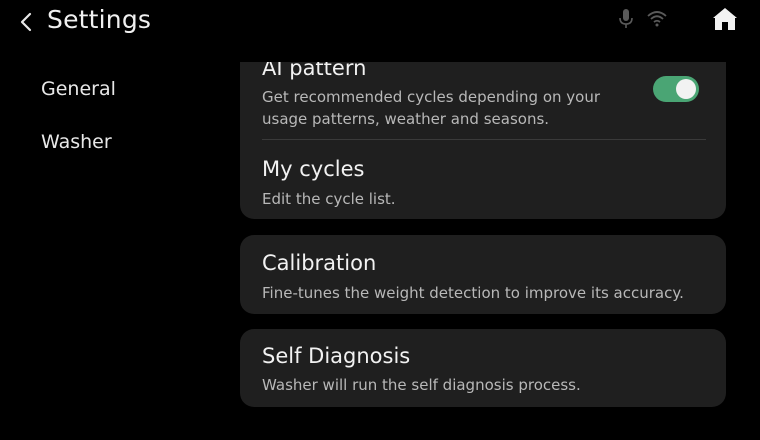  Describe the element at coordinates (725, 19) in the screenshot. I see `home-icon` at that location.